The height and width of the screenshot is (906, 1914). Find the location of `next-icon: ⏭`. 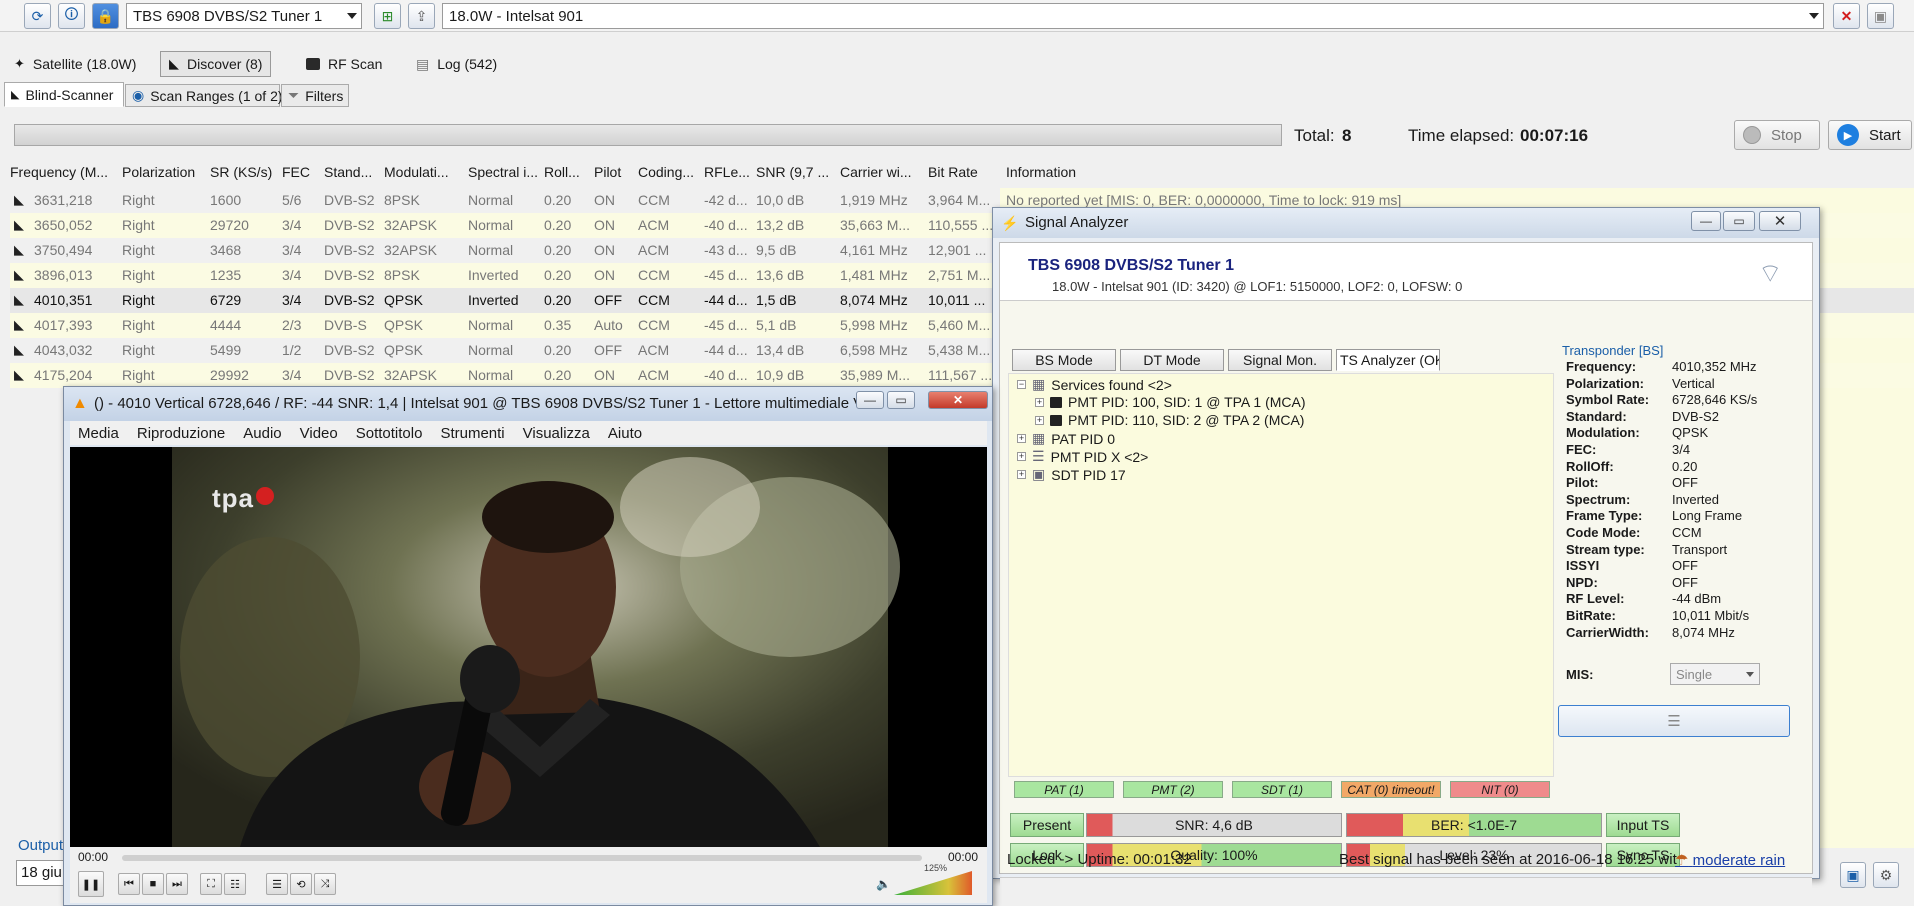

next-icon: ⏭ is located at coordinates (177, 884).